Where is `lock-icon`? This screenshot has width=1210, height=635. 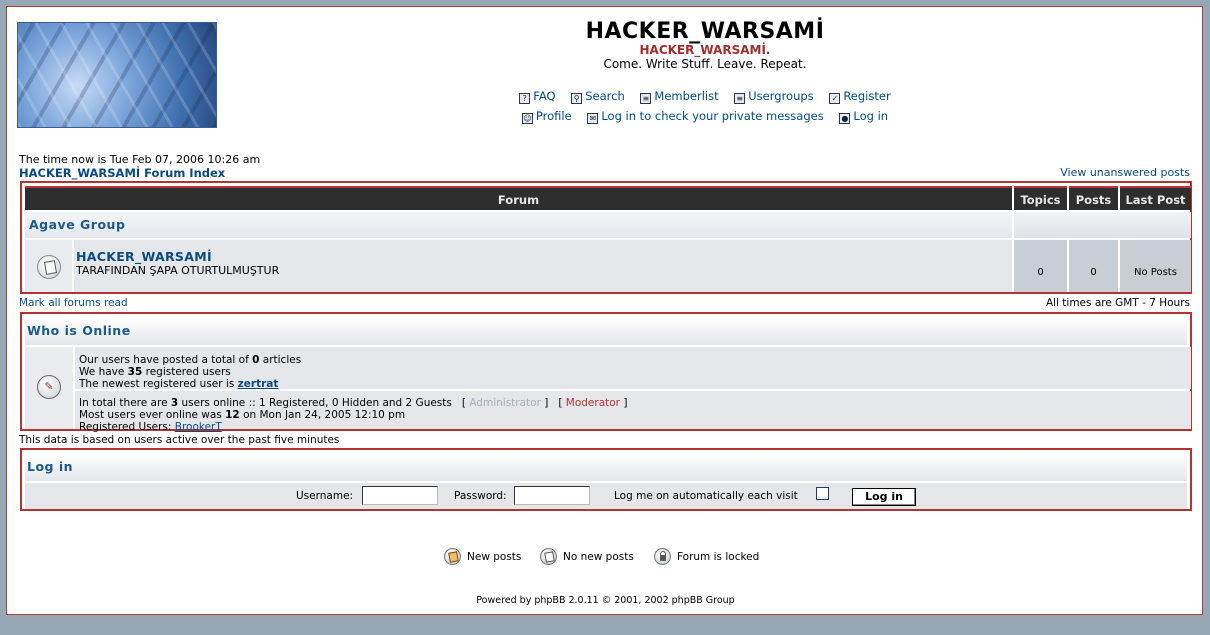 lock-icon is located at coordinates (662, 556).